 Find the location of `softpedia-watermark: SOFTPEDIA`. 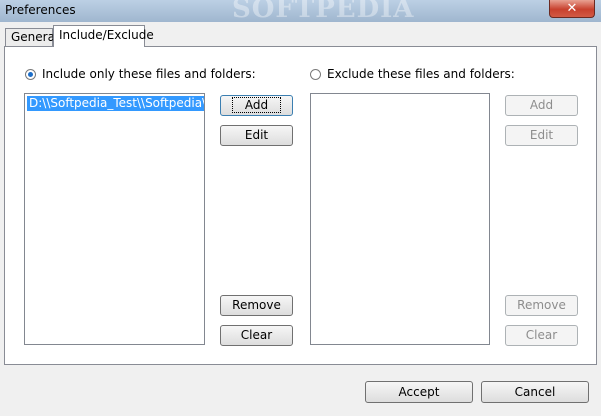

softpedia-watermark: SOFTPEDIA is located at coordinates (323, 12).